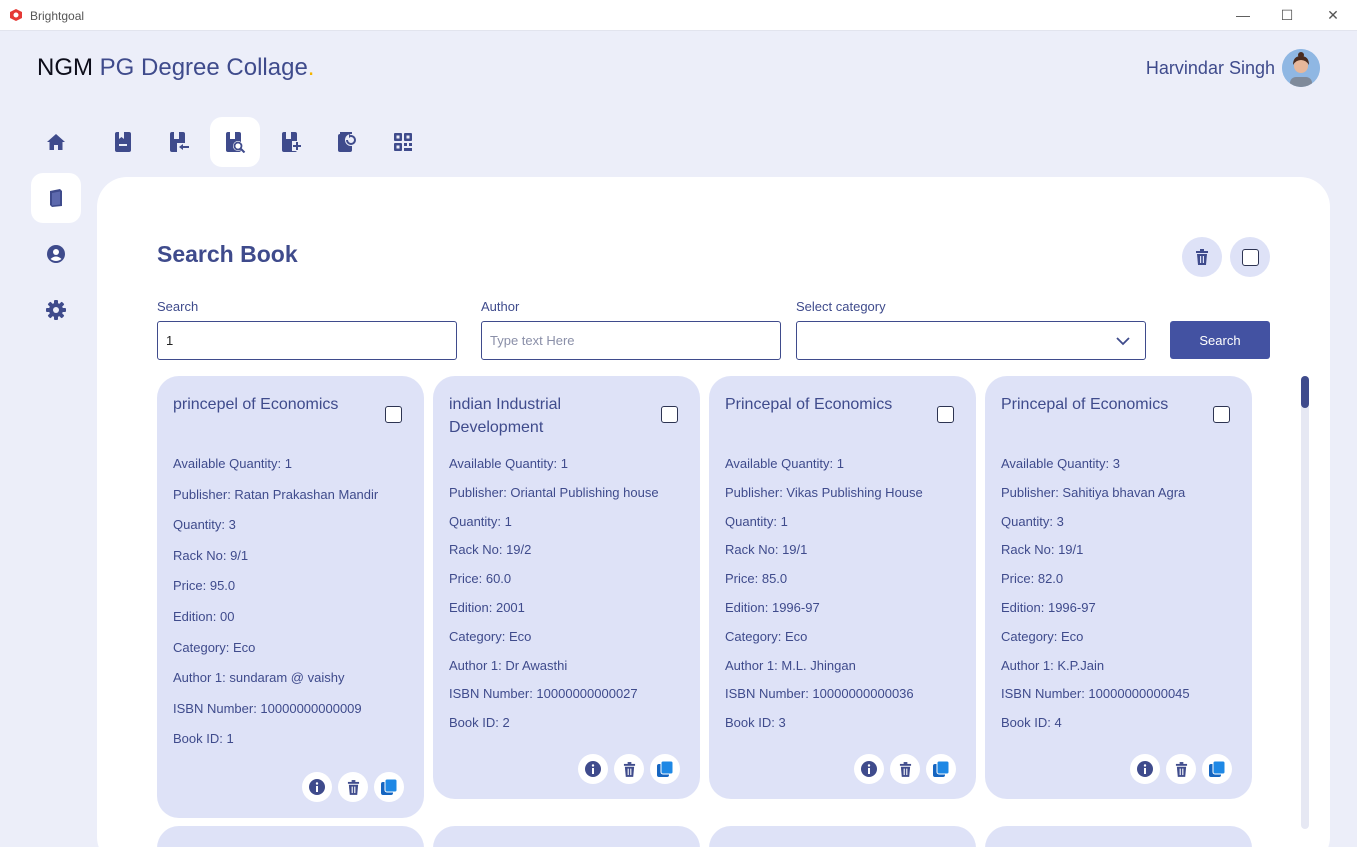  I want to click on book-icon, so click(56, 198).